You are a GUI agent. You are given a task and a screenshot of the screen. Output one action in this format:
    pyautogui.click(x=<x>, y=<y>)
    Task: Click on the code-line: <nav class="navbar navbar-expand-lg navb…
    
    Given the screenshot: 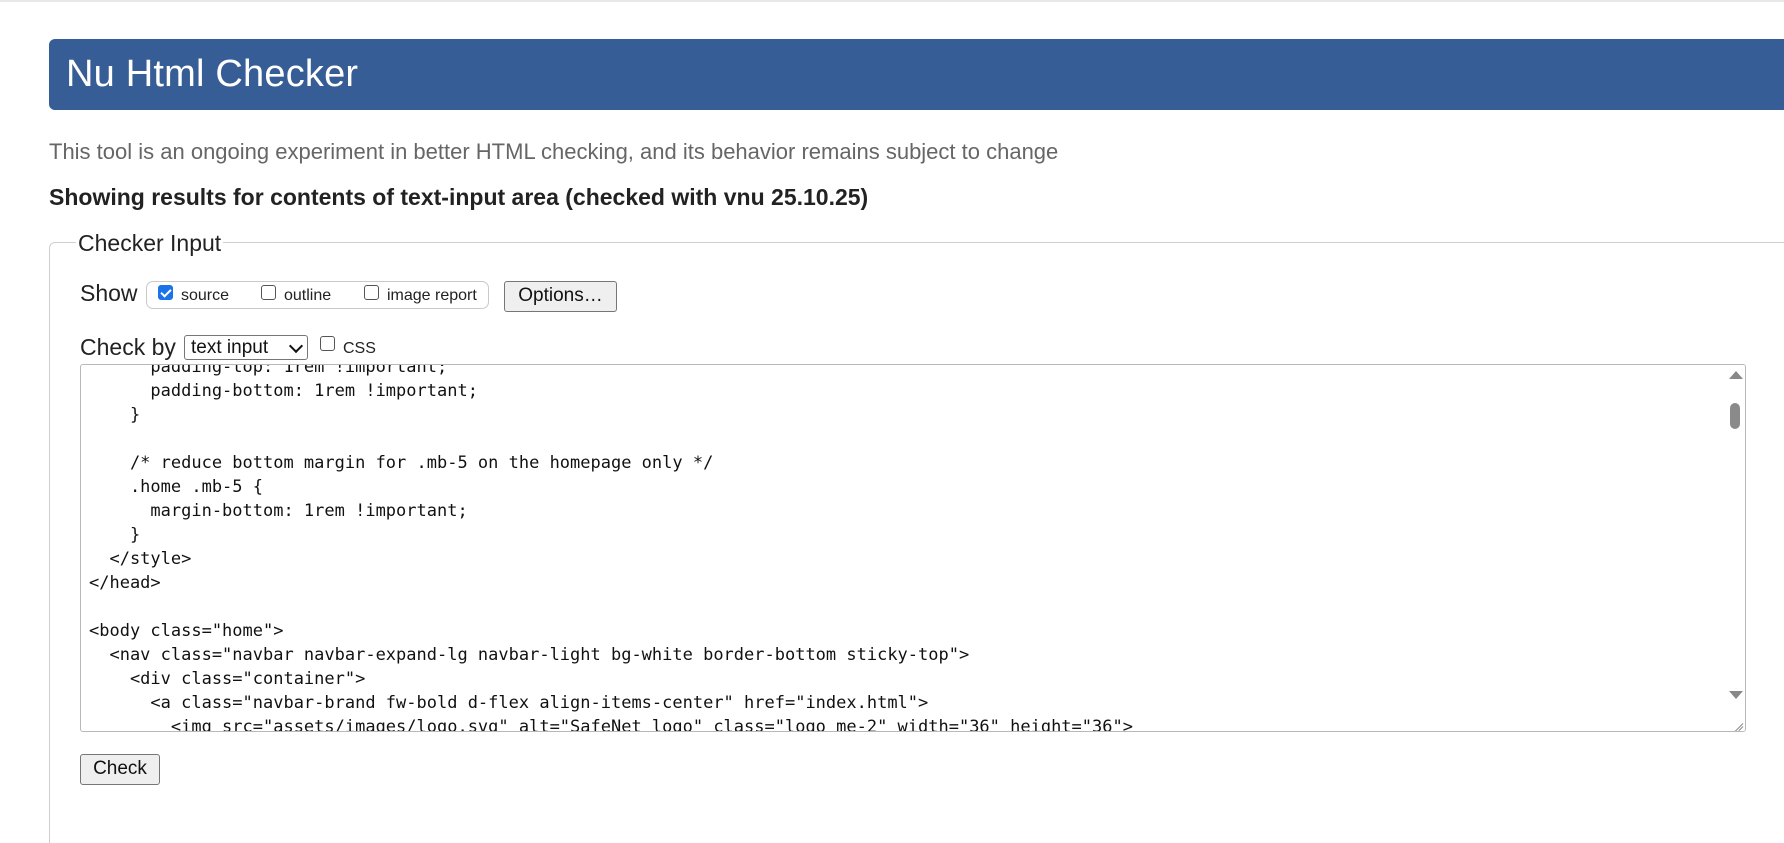 What is the action you would take?
    pyautogui.click(x=529, y=655)
    